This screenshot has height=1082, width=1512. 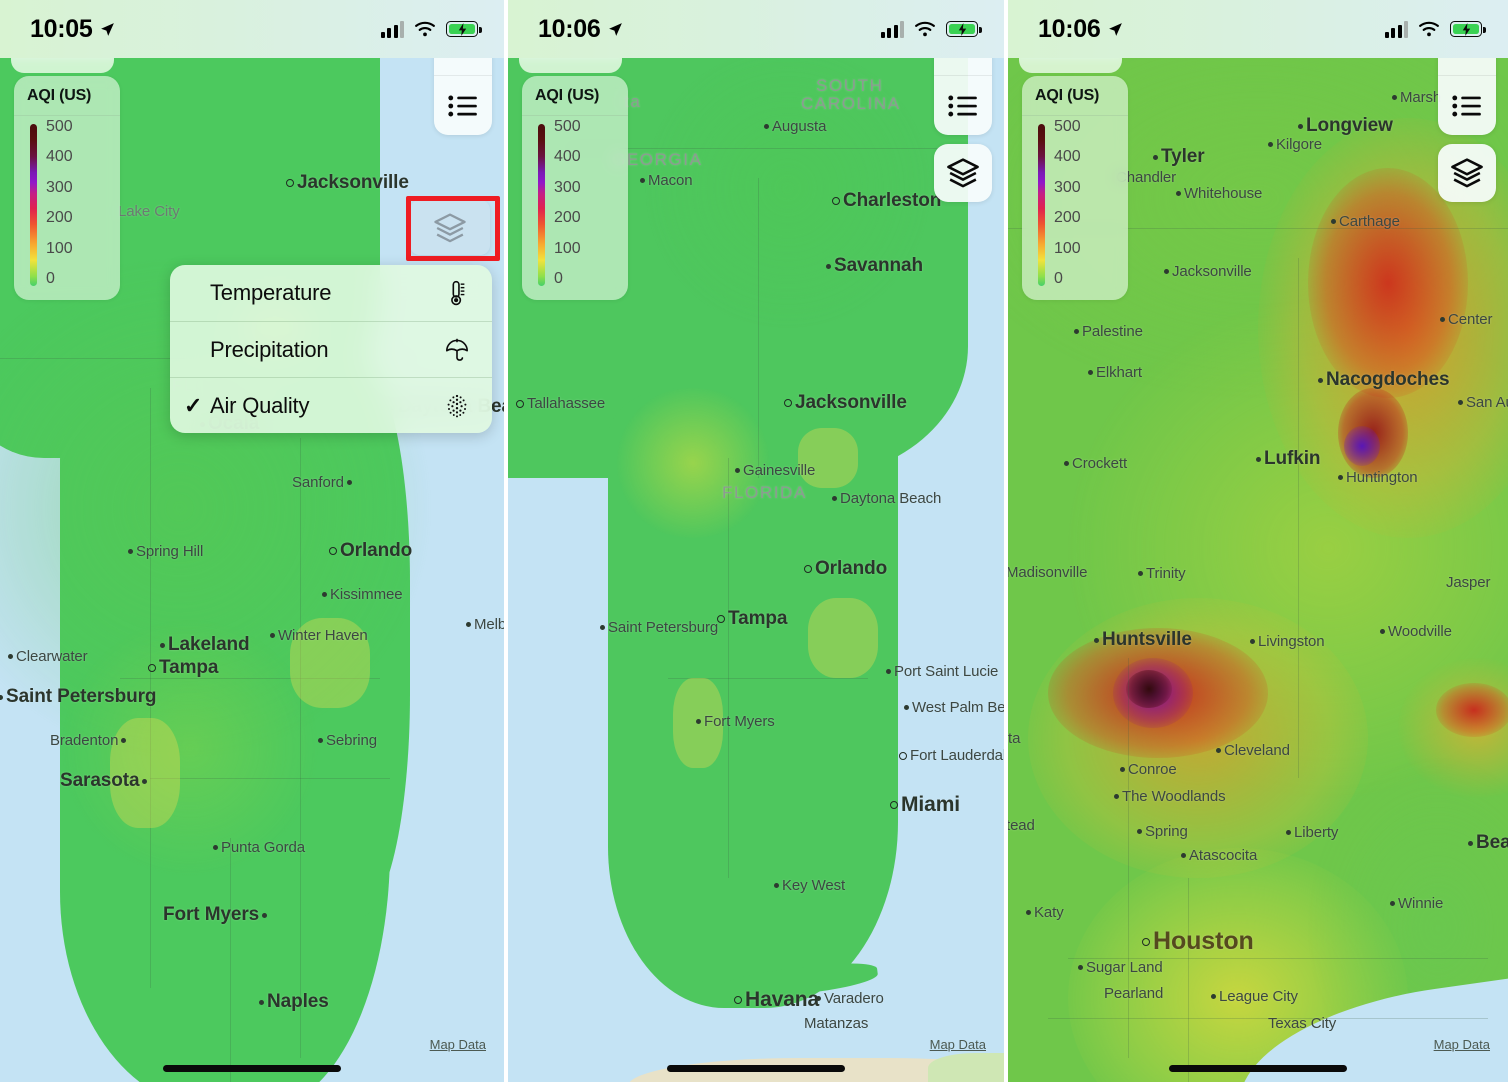 I want to click on cellular-bars-icon, so click(x=1396, y=29).